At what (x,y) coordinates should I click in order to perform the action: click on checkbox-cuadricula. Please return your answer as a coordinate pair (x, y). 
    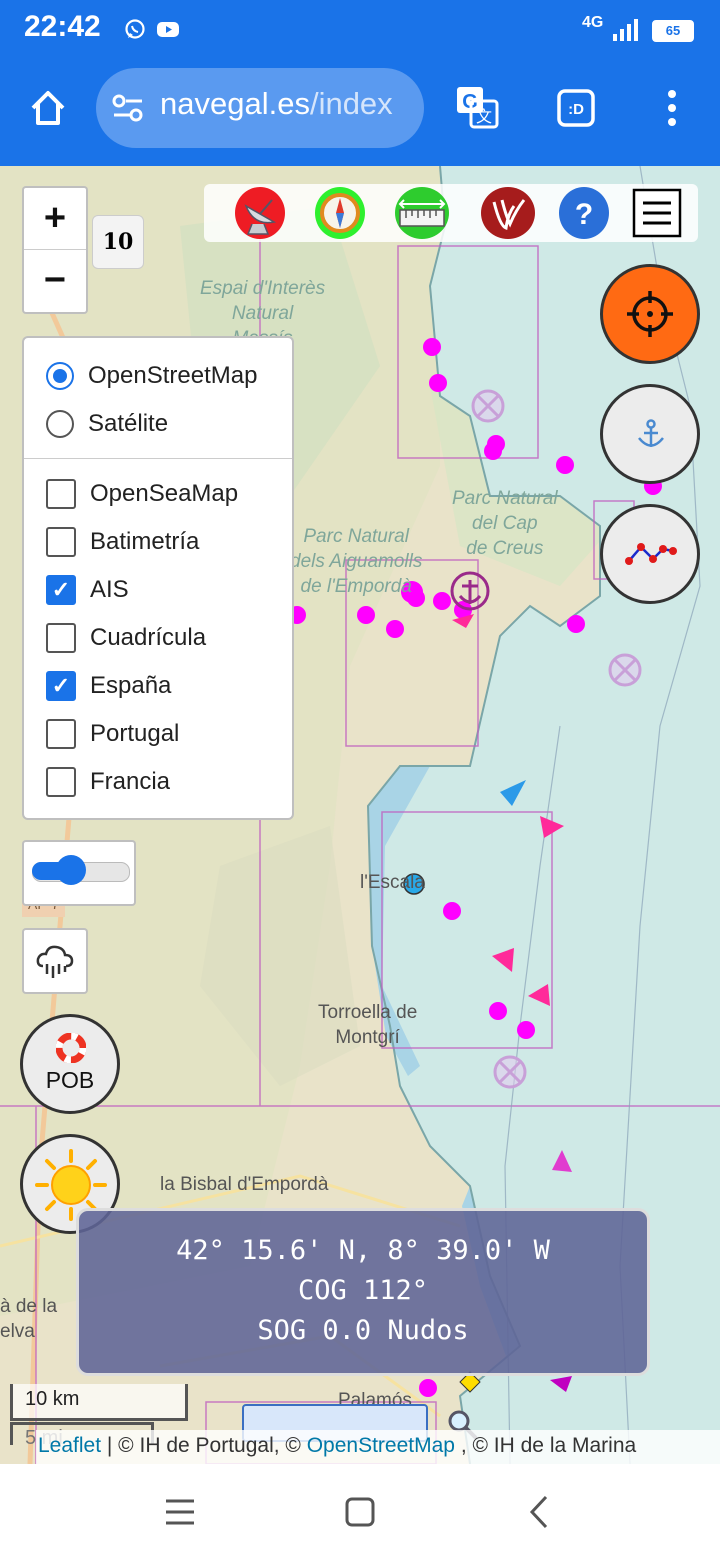
    Looking at the image, I should click on (61, 638).